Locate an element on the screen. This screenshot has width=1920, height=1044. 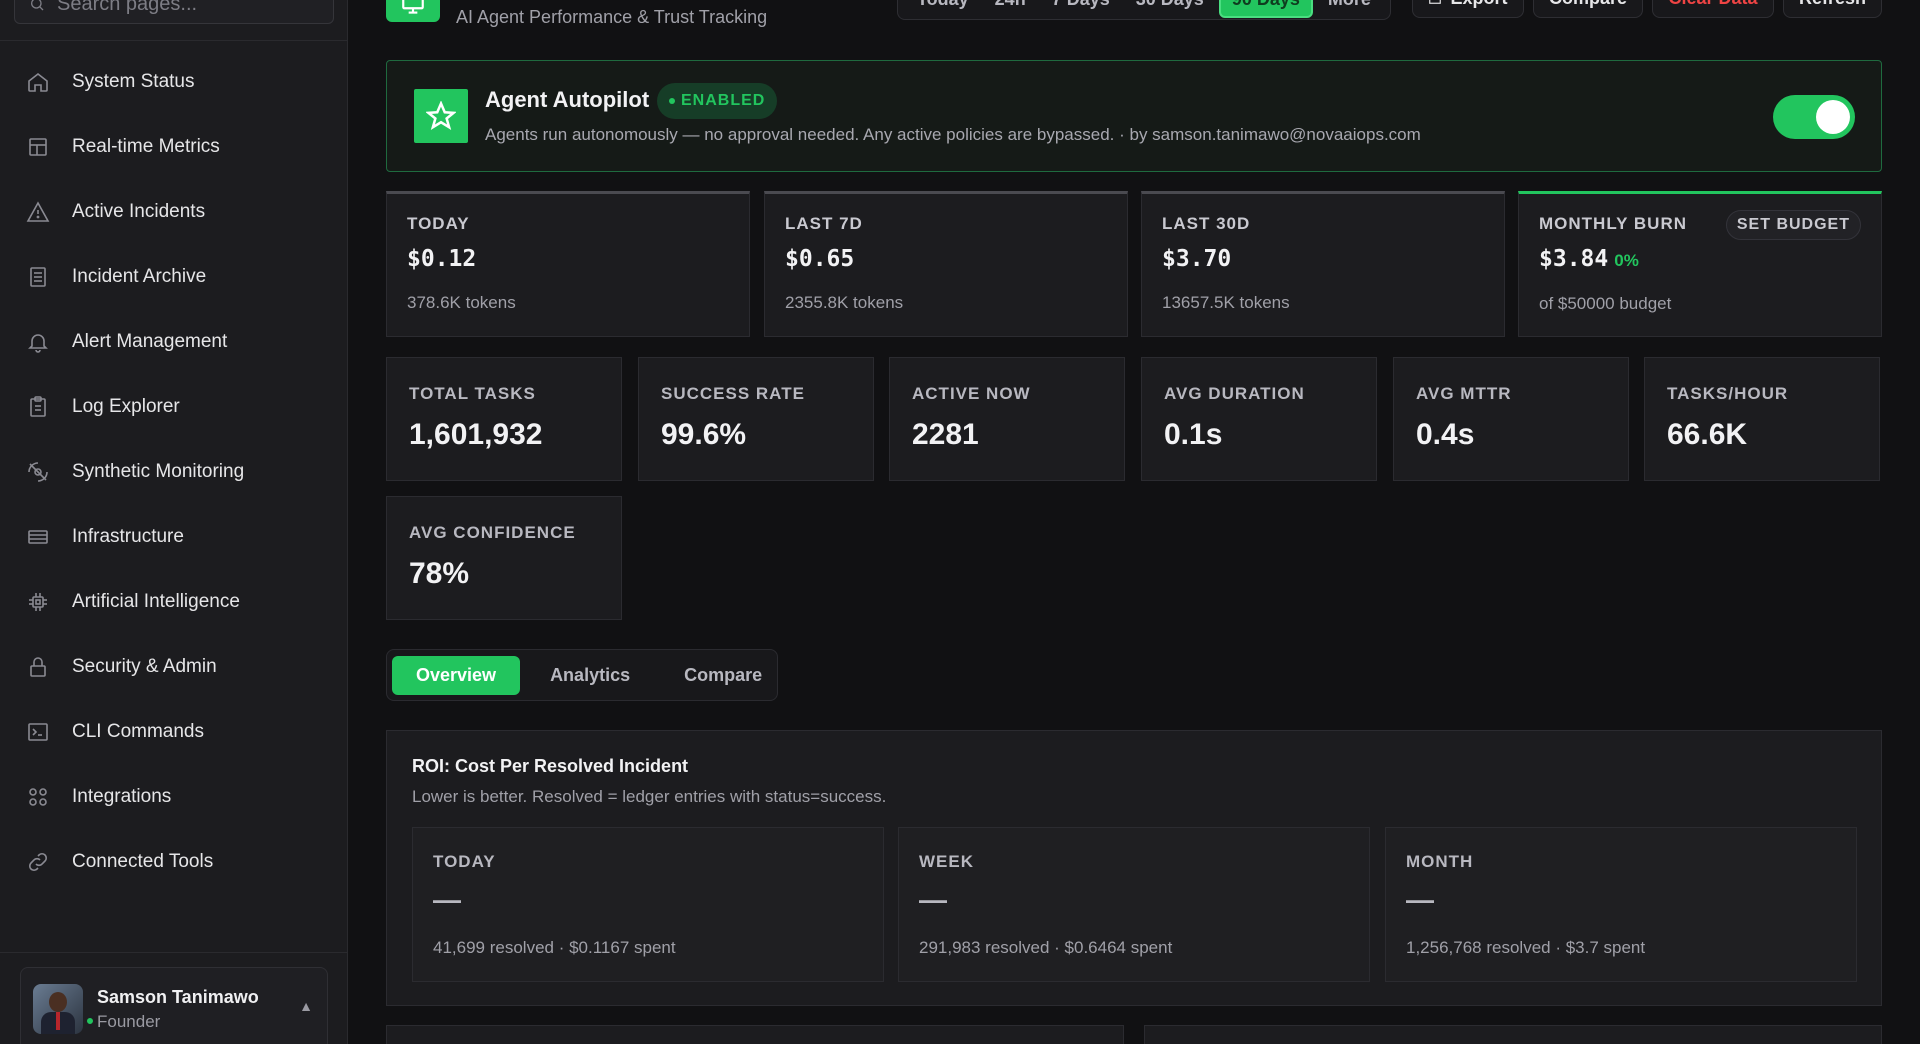
refresh-label: Refresh is located at coordinates (1832, 4).